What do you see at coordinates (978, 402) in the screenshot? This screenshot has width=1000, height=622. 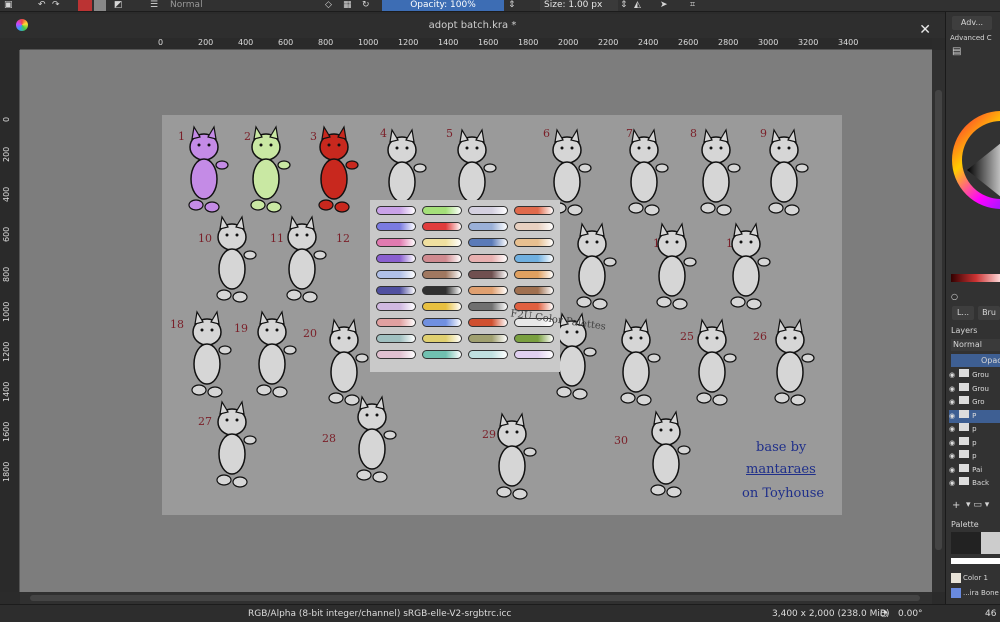 I see `layer-name: Gro` at bounding box center [978, 402].